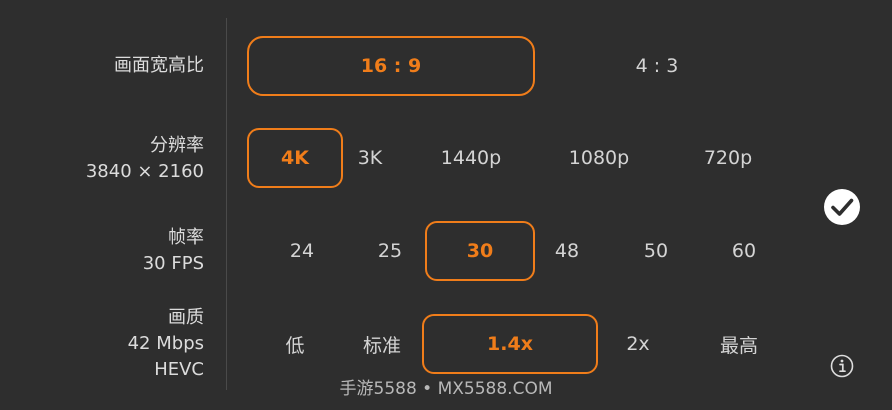 This screenshot has height=410, width=892. Describe the element at coordinates (744, 251) in the screenshot. I see `framerate-option-60: 60` at that location.